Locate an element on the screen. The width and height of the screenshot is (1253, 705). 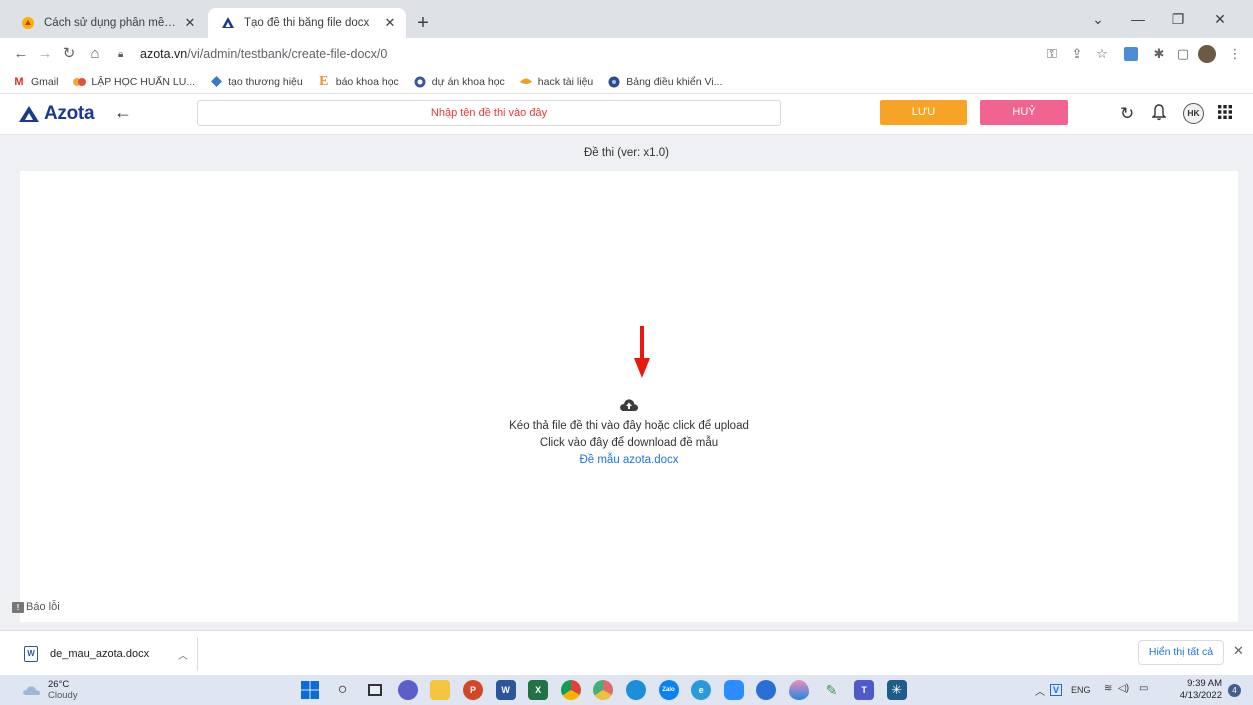
chat-icon is located at coordinates (407, 690).